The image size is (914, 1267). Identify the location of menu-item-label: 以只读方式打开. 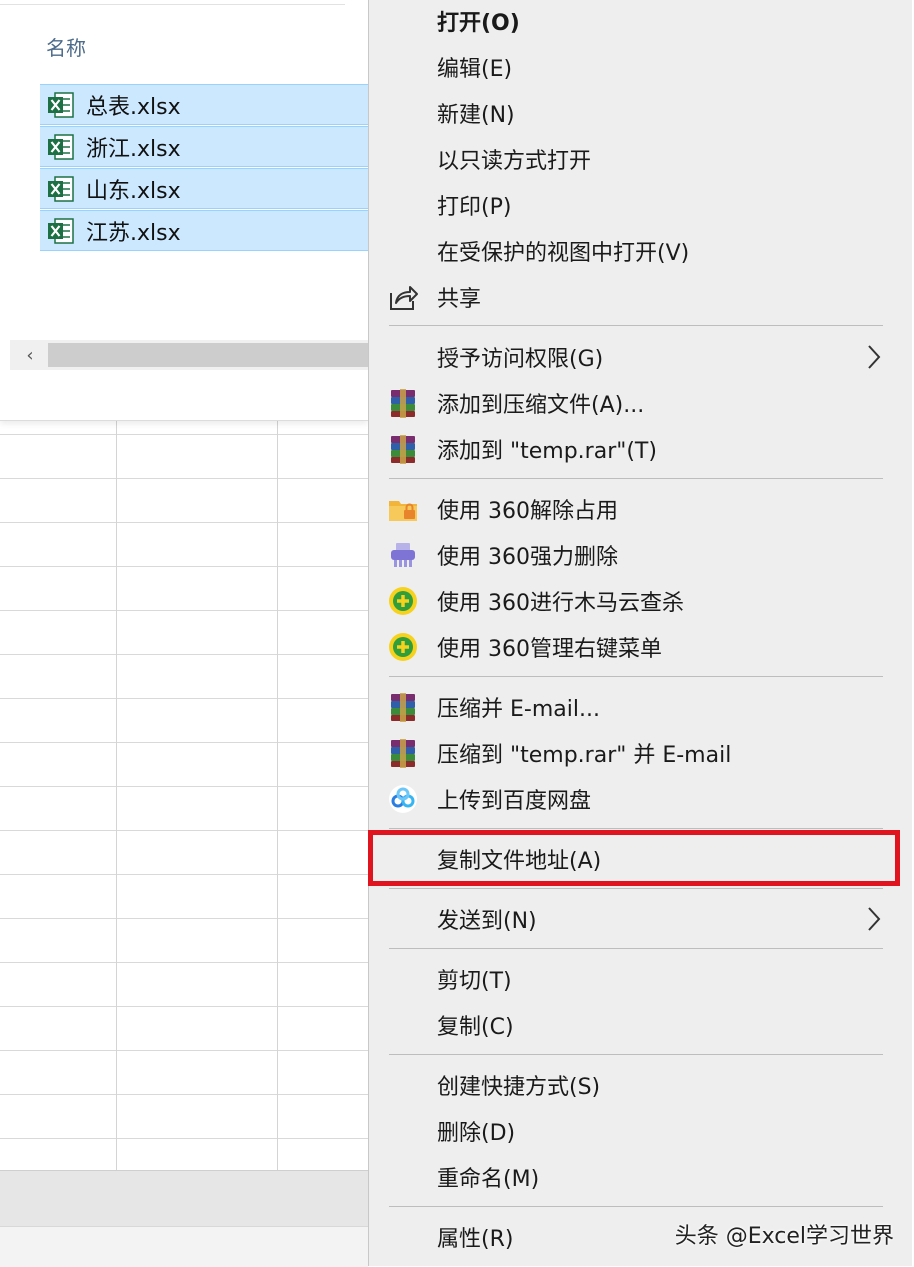
(514, 161).